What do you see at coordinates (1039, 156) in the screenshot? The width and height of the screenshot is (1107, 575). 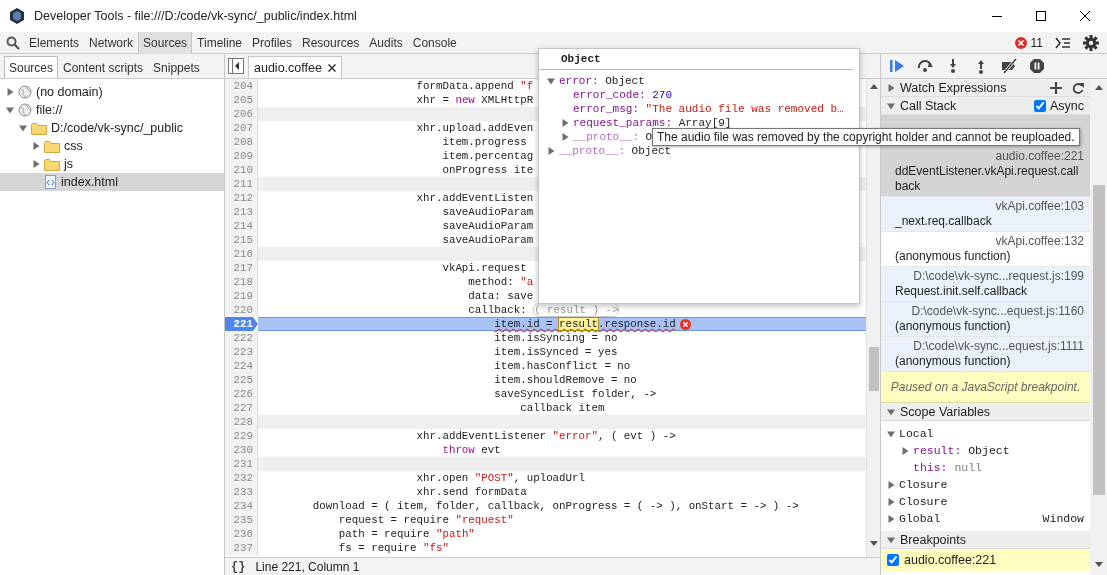 I see `frame-location: audio.coffee:221` at bounding box center [1039, 156].